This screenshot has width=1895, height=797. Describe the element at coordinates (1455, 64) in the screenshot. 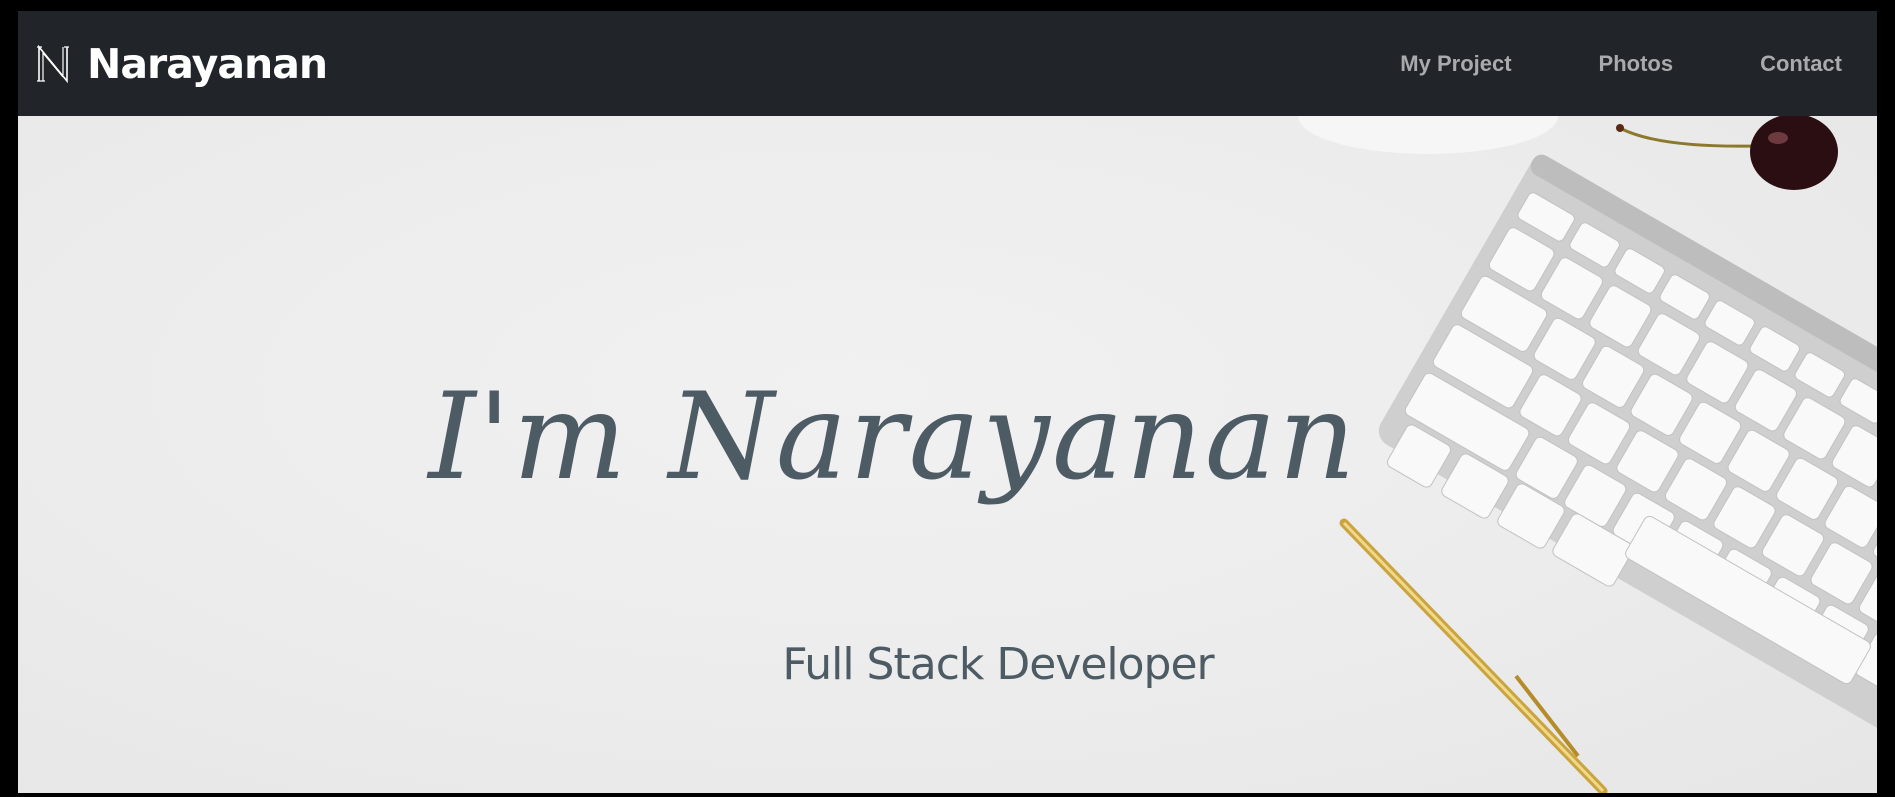

I see `nav-link-my-project: My Project` at that location.